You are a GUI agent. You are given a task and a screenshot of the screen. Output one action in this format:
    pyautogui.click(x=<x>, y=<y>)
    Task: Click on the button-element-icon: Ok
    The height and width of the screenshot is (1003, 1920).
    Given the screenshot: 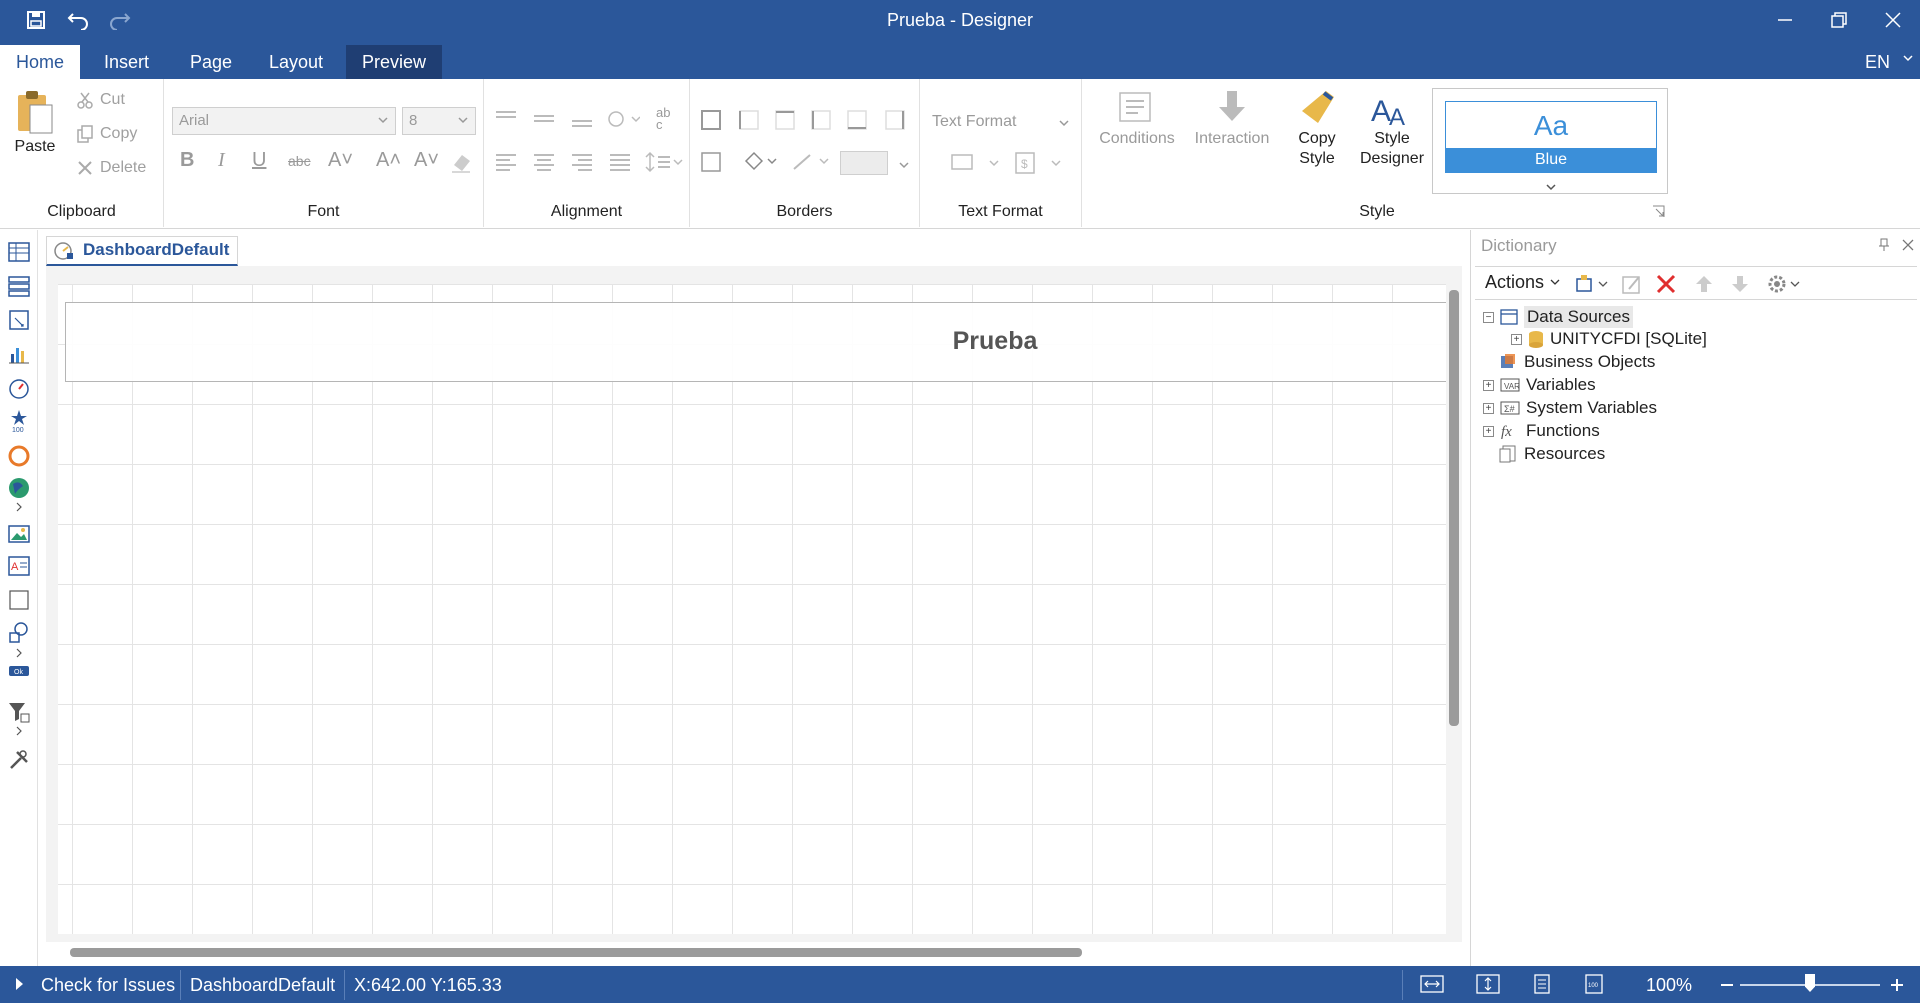 What is the action you would take?
    pyautogui.click(x=19, y=671)
    